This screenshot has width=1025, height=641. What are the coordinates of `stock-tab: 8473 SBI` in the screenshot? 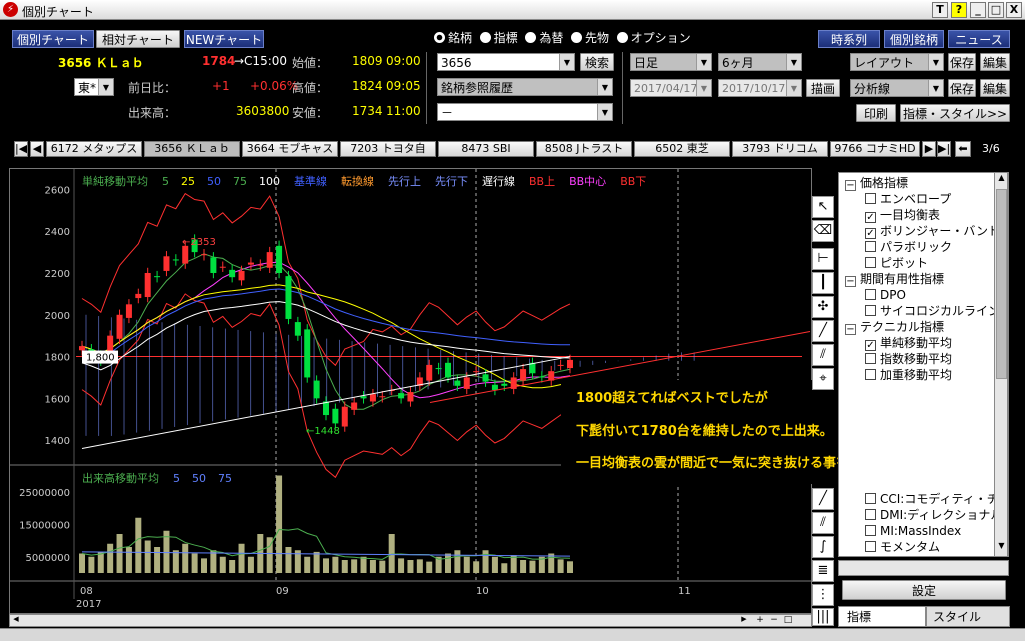 It's located at (486, 149).